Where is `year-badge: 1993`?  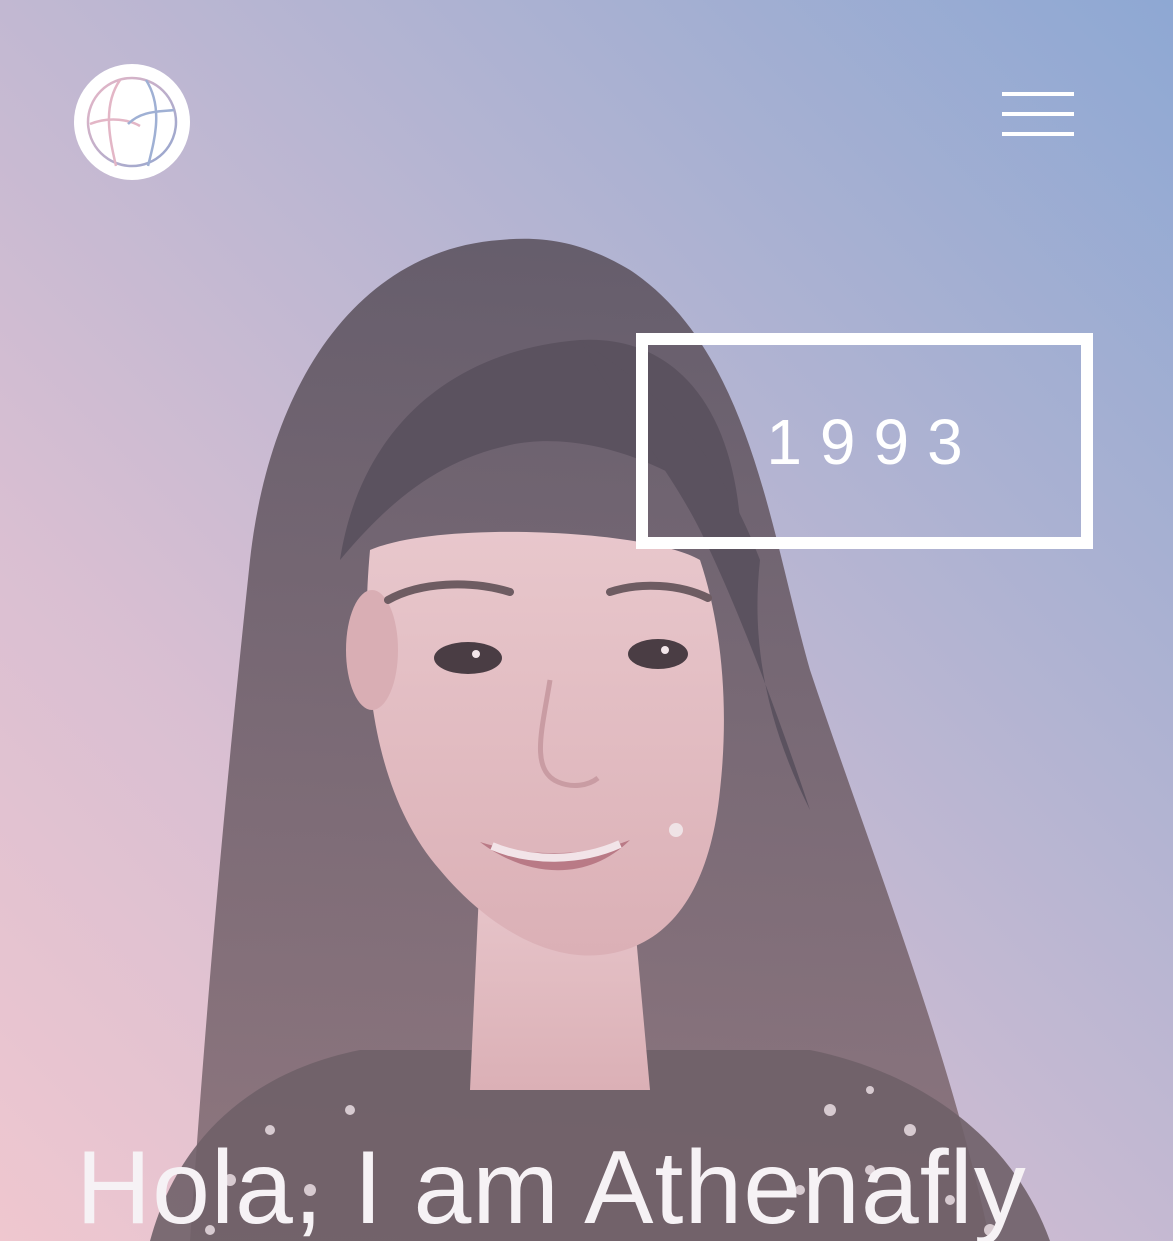
year-badge: 1993 is located at coordinates (864, 441).